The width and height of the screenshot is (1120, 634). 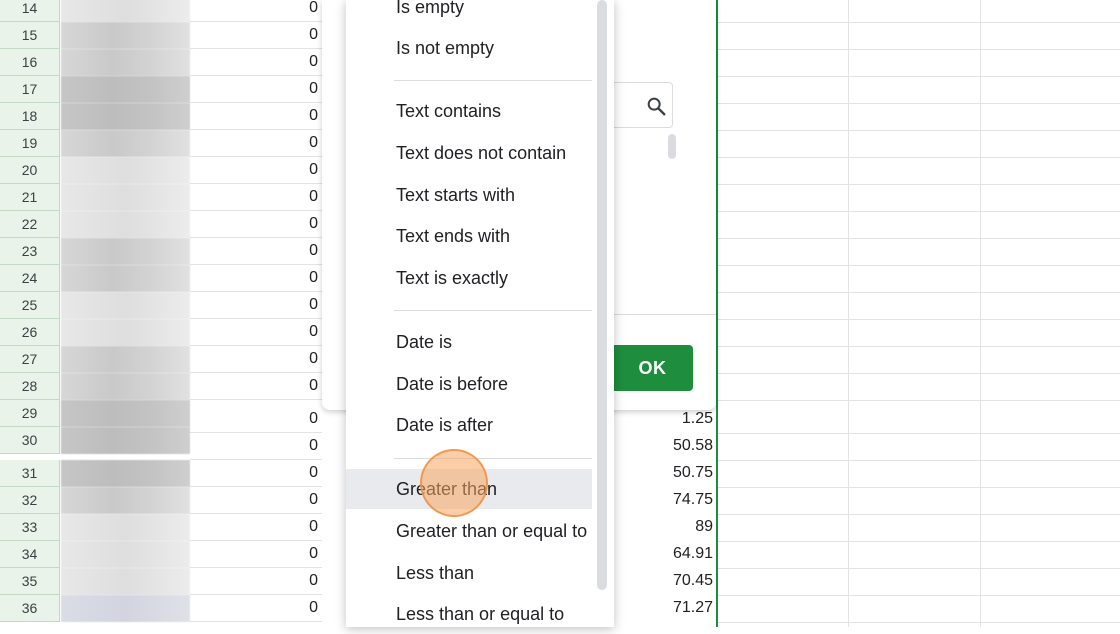 I want to click on menu-item-label: Text contains, so click(x=449, y=111).